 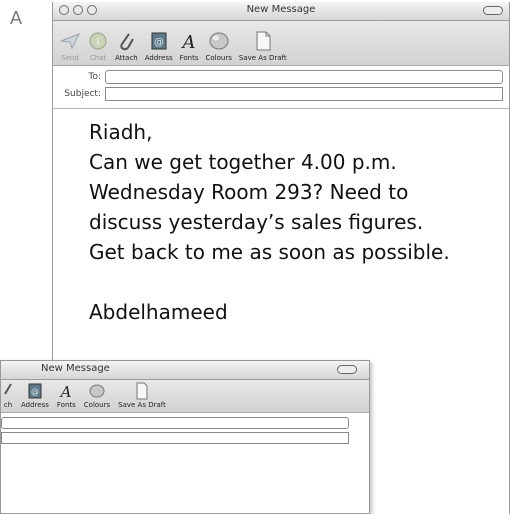 I want to click on colours-button: Colours, so click(x=219, y=47).